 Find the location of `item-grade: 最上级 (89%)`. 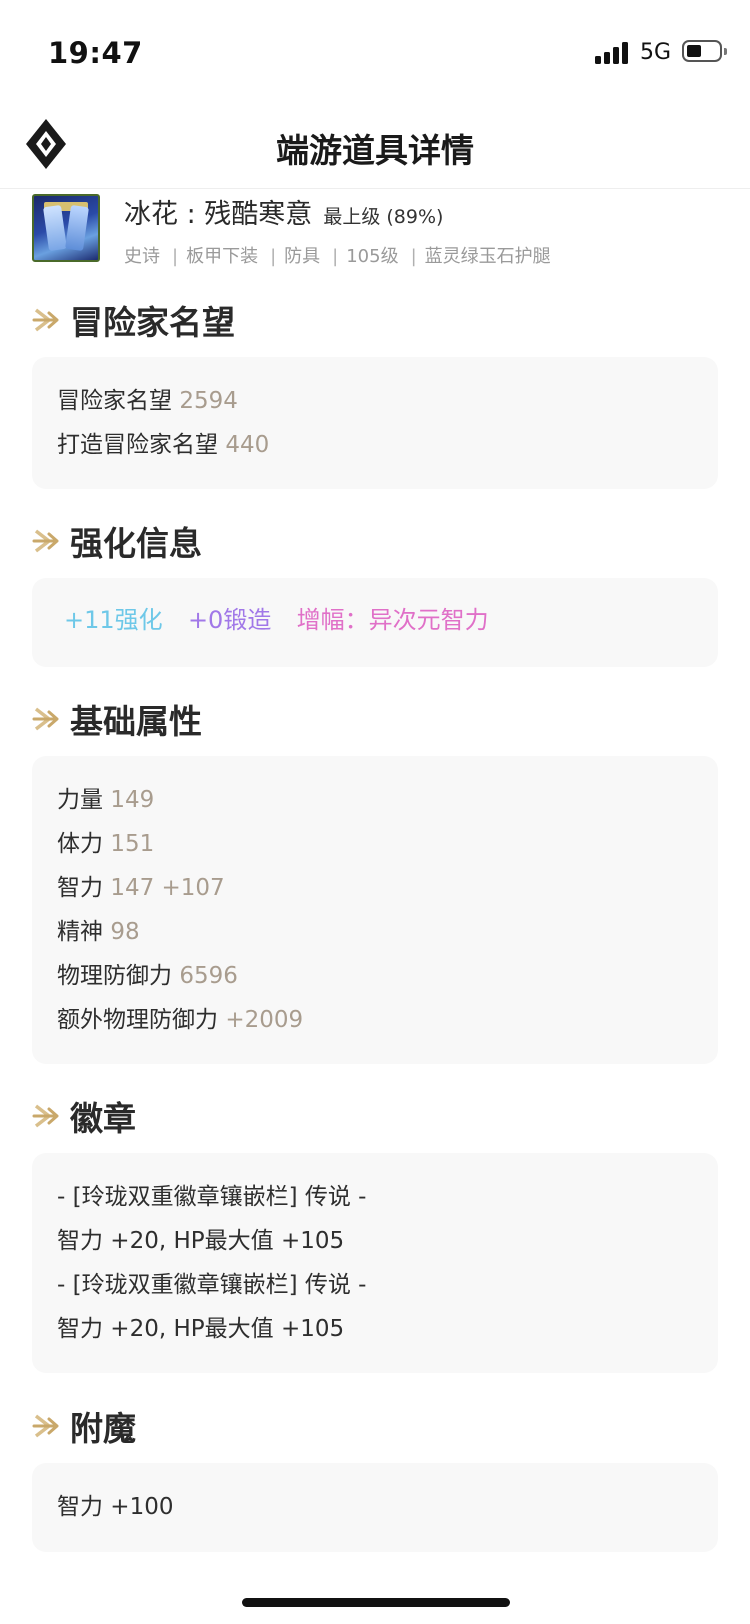

item-grade: 最上级 (89%) is located at coordinates (383, 217).